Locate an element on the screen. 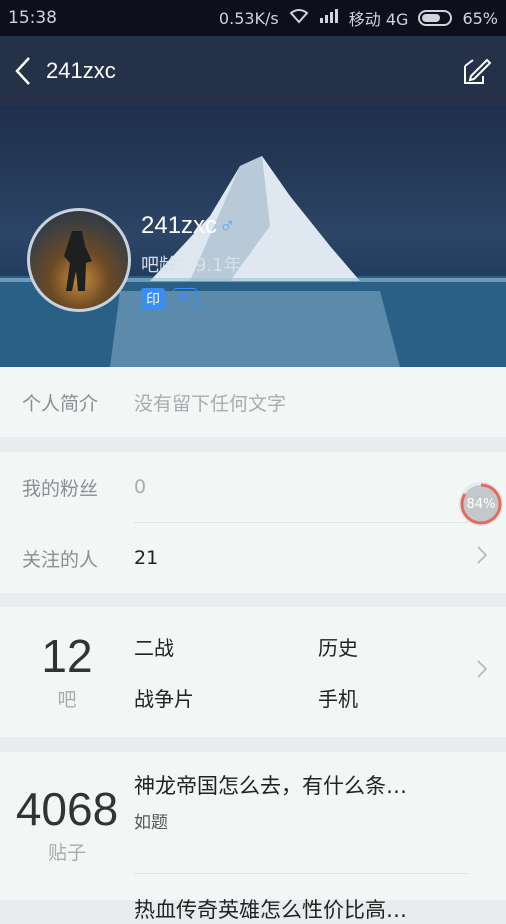 This screenshot has width=506, height=924. bar-tag: 历史 is located at coordinates (338, 648).